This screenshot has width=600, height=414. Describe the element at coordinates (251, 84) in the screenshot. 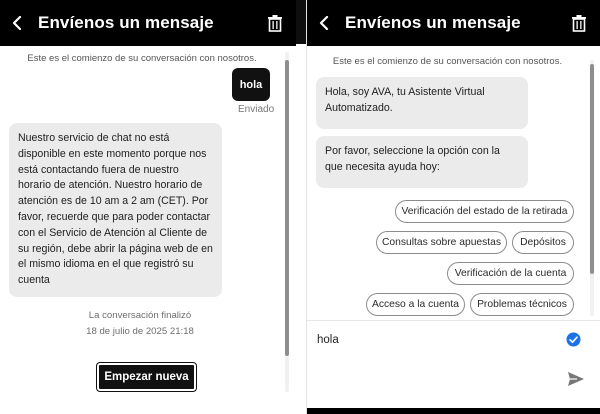

I see `user-message-bubble: hola` at that location.